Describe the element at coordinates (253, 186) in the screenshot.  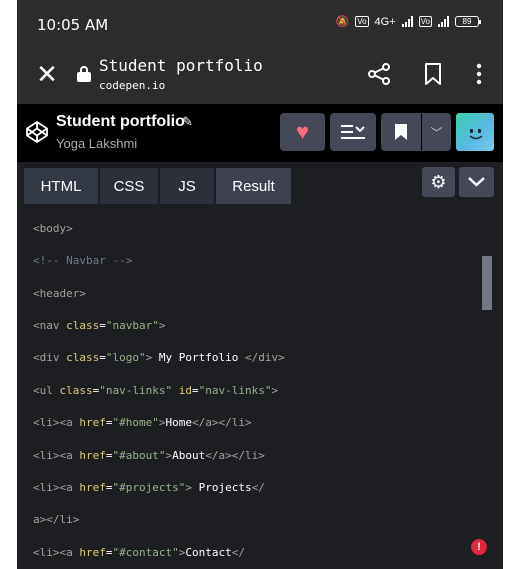
I see `tab-result: Result` at that location.